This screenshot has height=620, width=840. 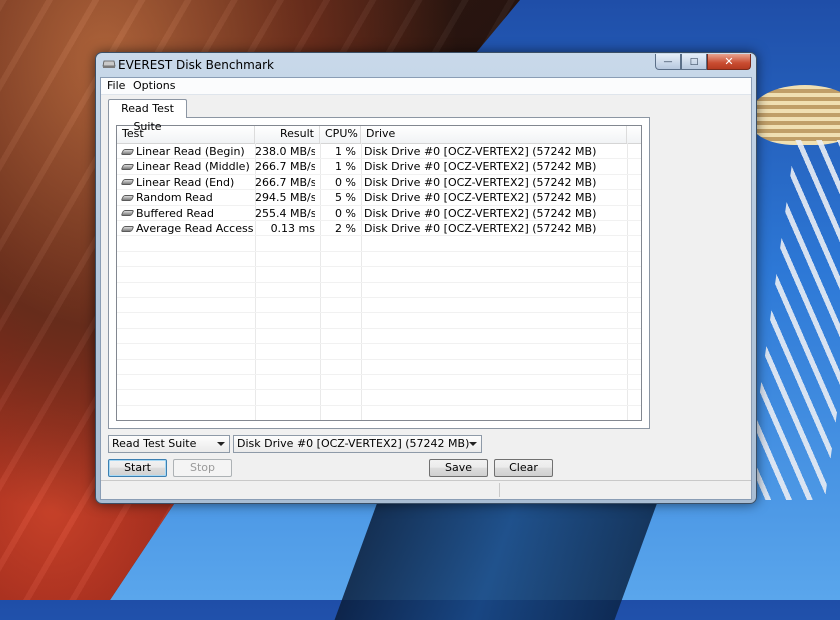 What do you see at coordinates (634, 134) in the screenshot?
I see `column-header-filler` at bounding box center [634, 134].